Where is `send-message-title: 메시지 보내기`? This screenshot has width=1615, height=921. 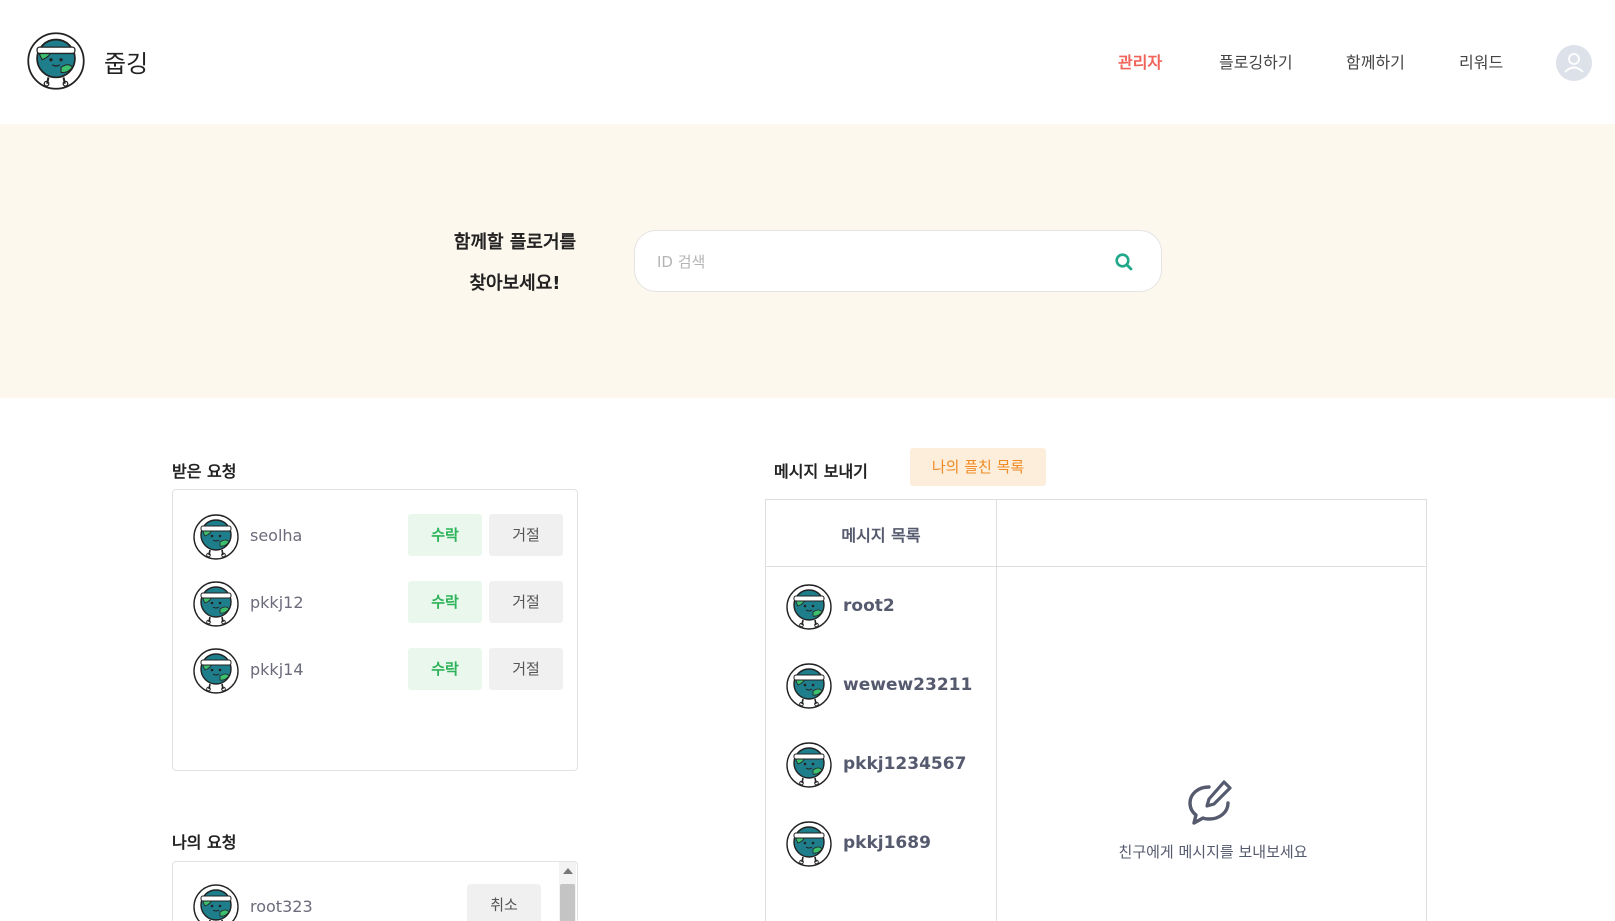 send-message-title: 메시지 보내기 is located at coordinates (821, 470).